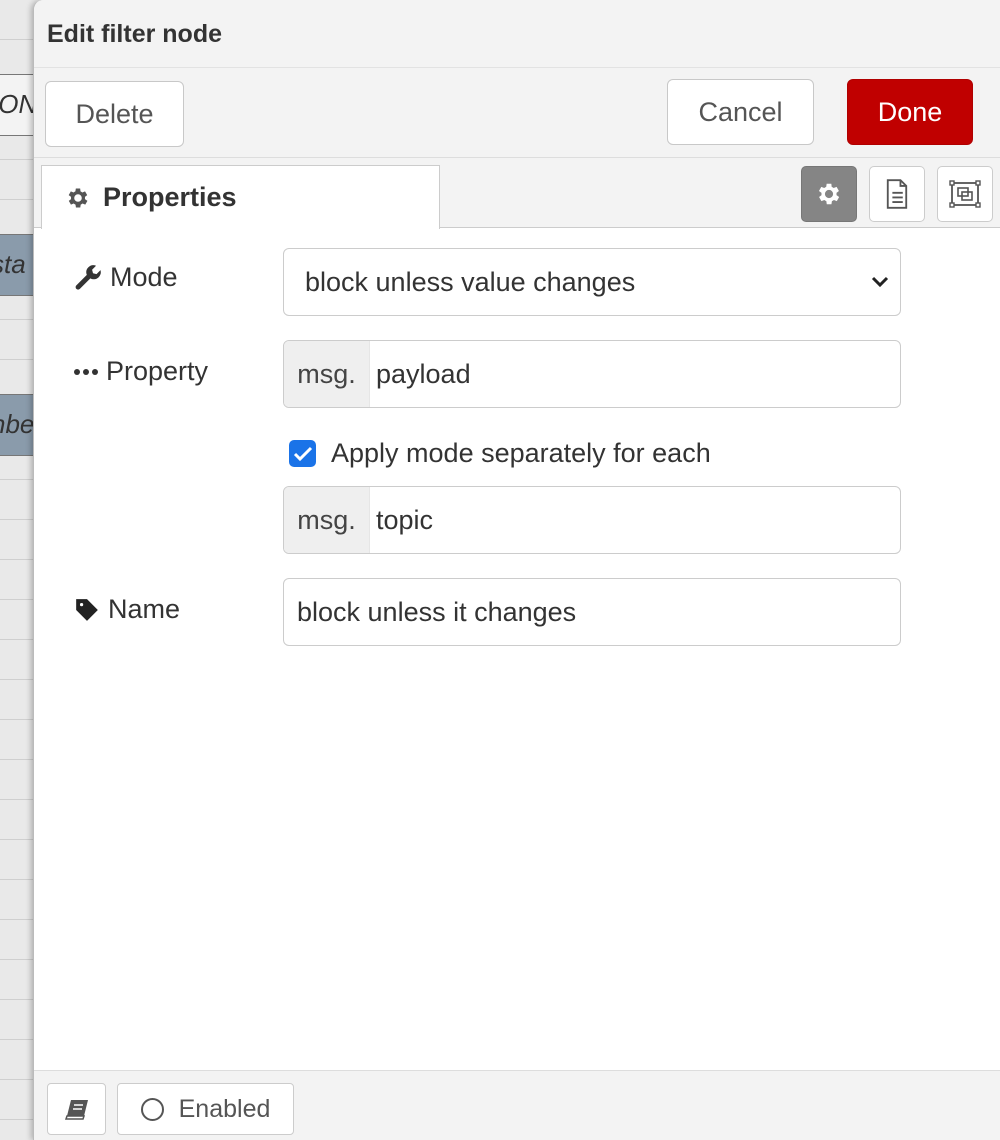 Image resolution: width=1000 pixels, height=1140 pixels. What do you see at coordinates (517, 113) in the screenshot?
I see `dialog-toolbar: Delete Cancel Done` at bounding box center [517, 113].